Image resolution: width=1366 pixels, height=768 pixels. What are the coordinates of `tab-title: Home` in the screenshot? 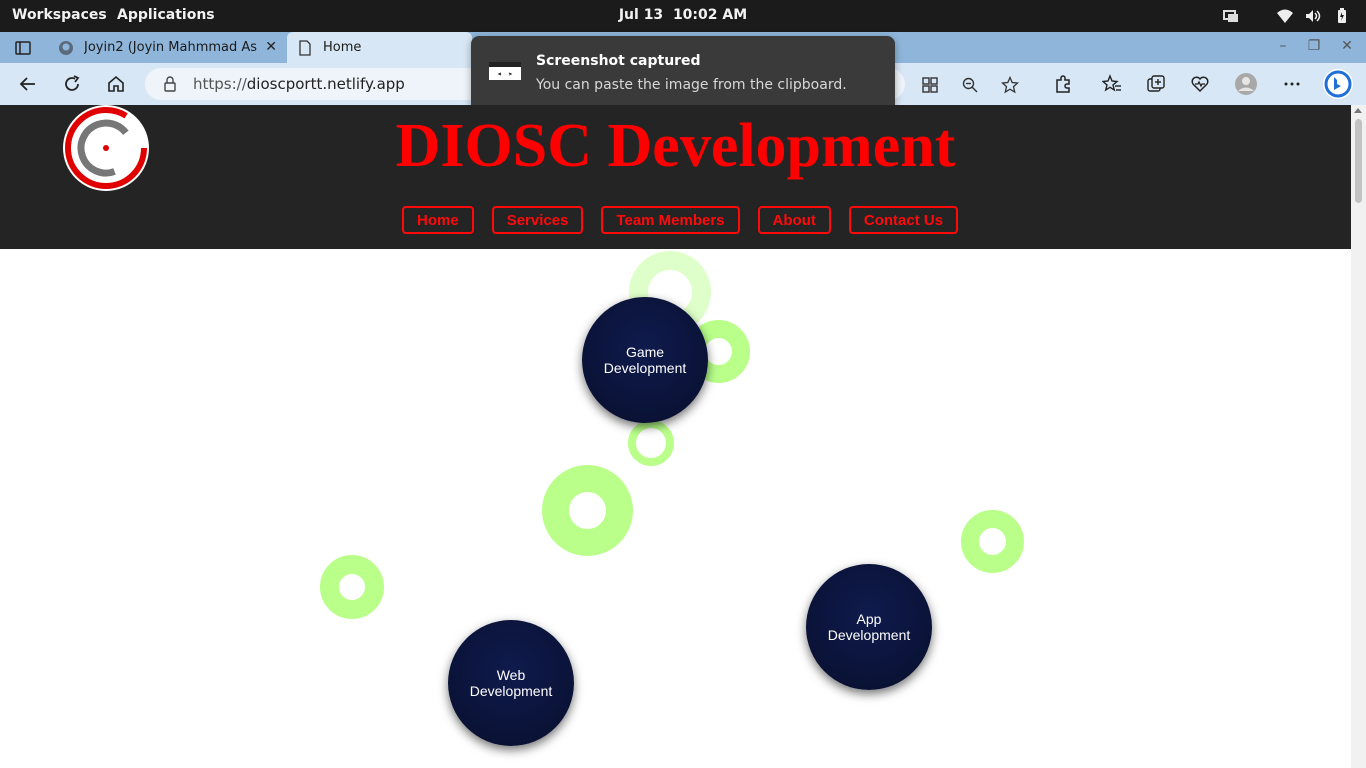 It's located at (342, 47).